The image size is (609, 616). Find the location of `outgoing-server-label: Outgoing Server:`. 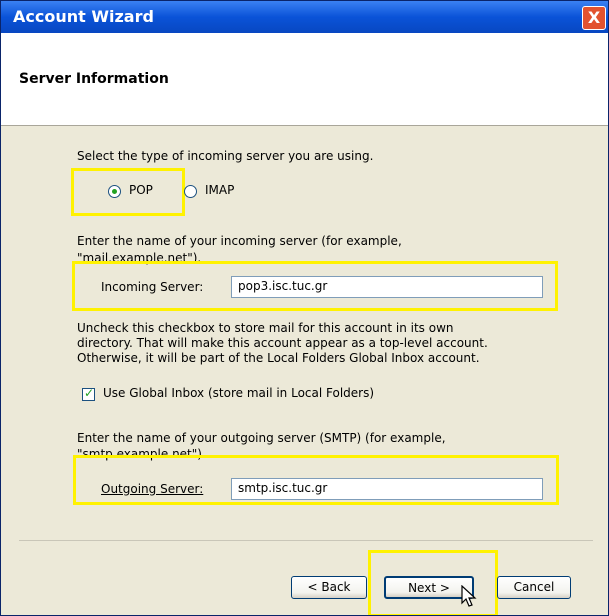

outgoing-server-label: Outgoing Server: is located at coordinates (152, 489).